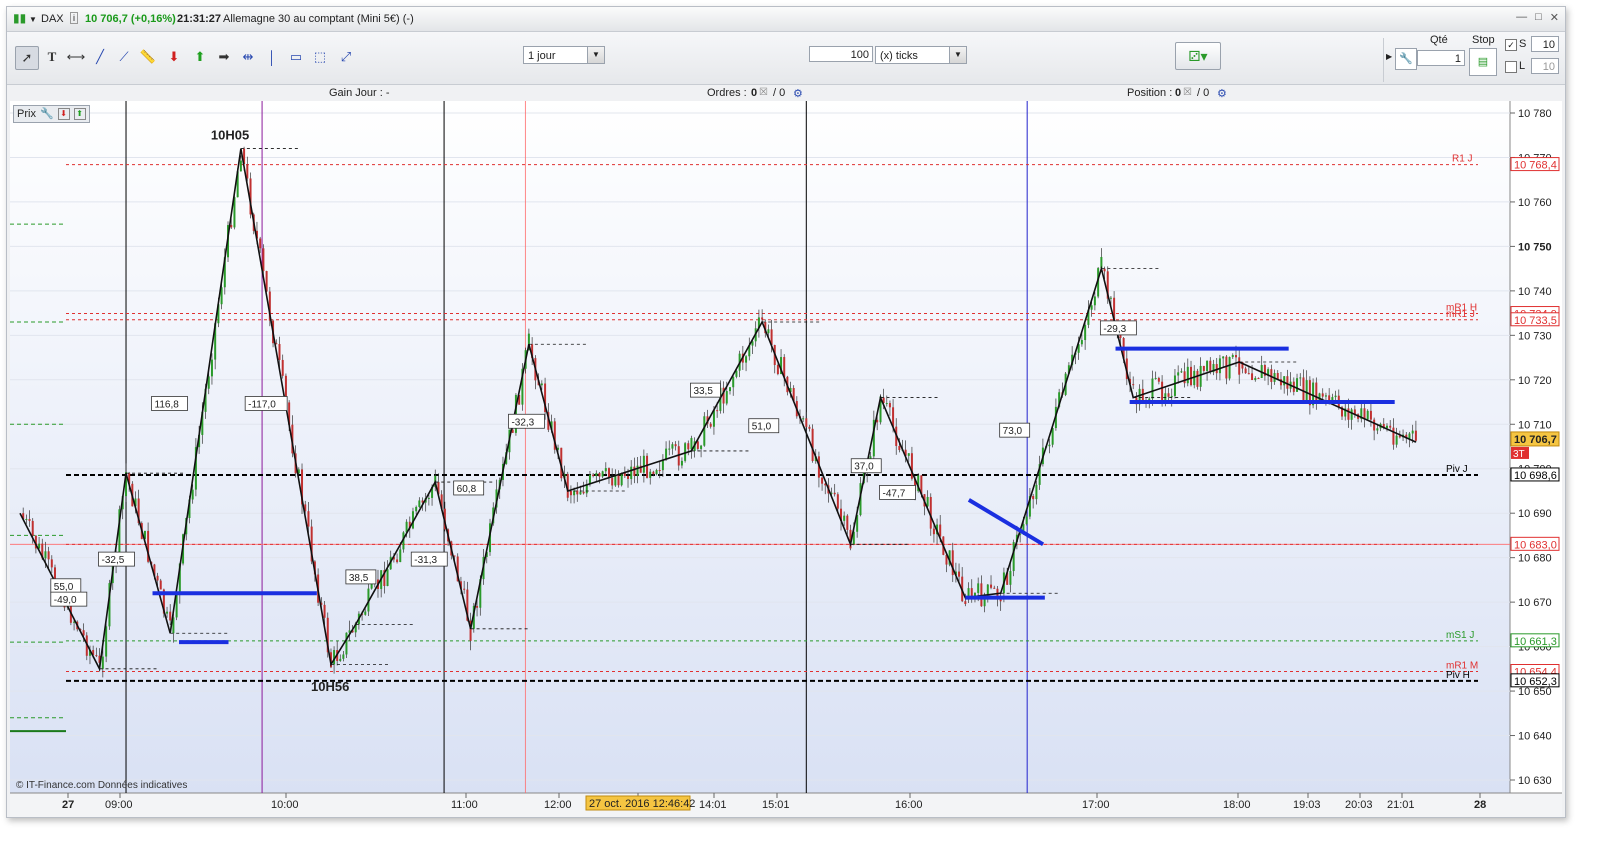  What do you see at coordinates (124, 57) in the screenshot?
I see `line-tool-icon: ⟋` at bounding box center [124, 57].